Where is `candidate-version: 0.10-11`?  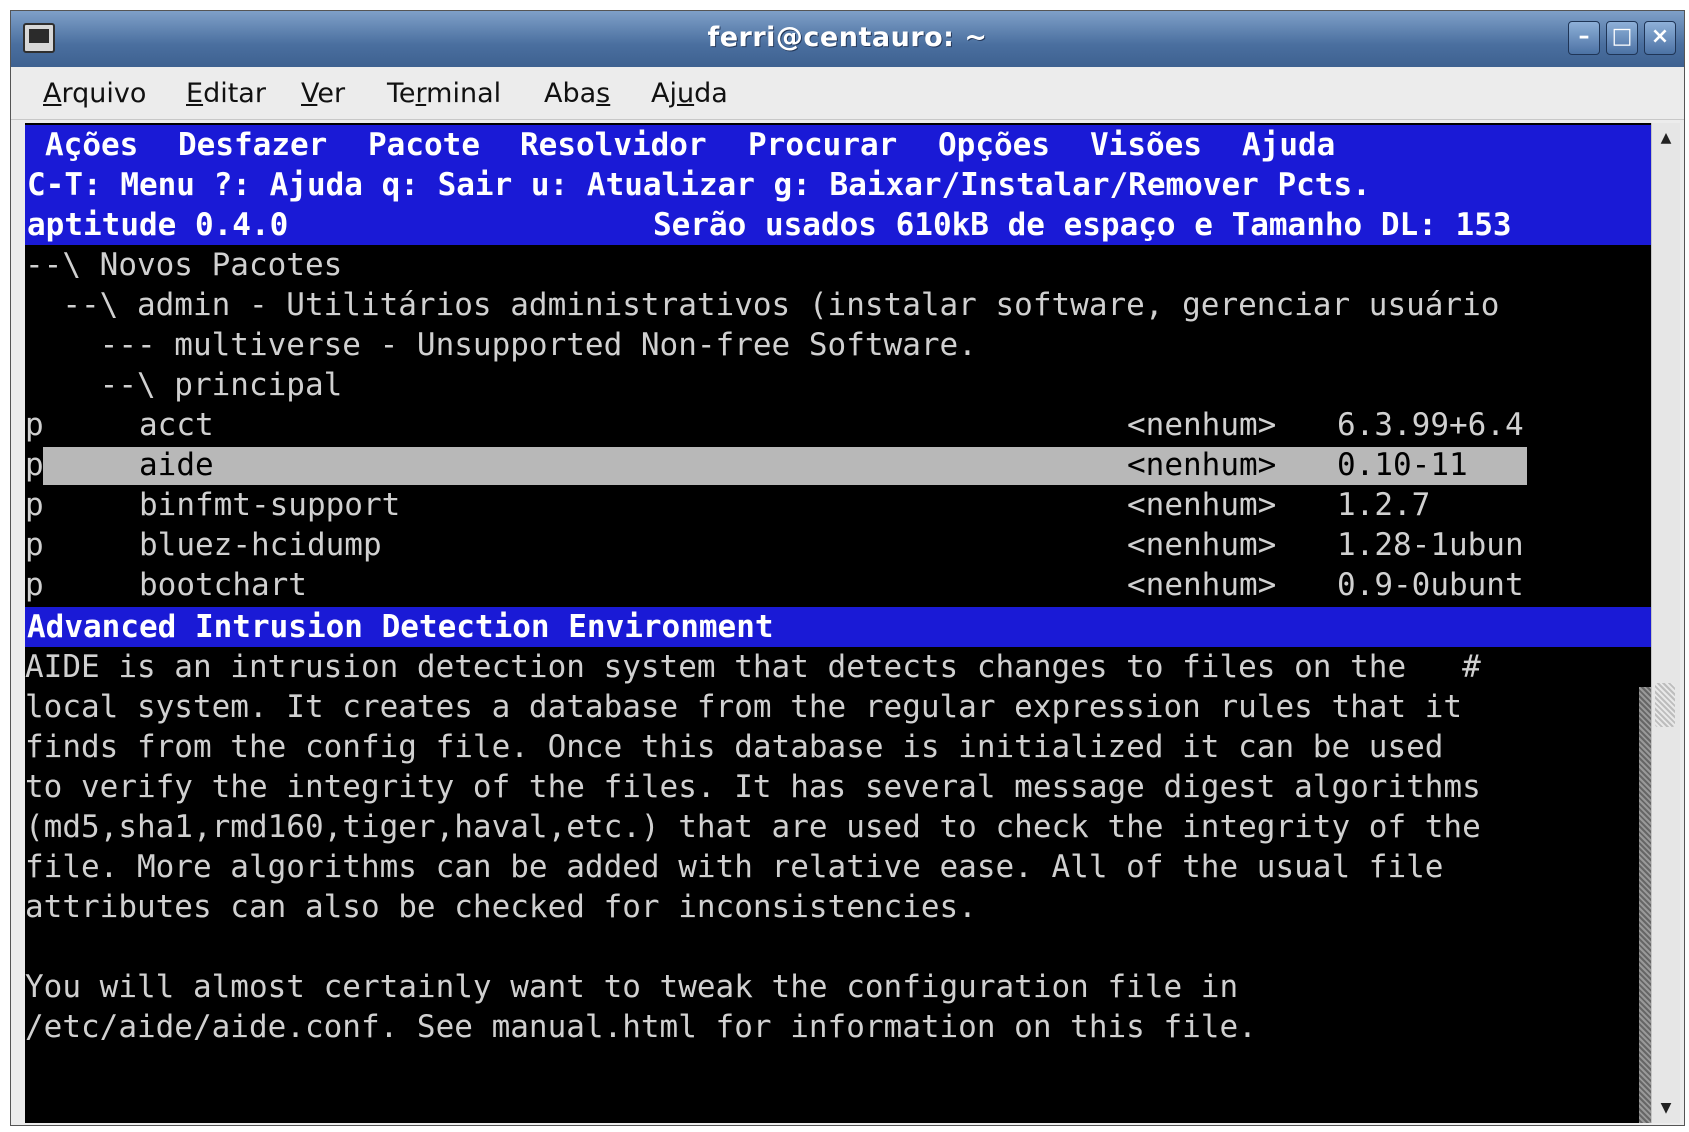 candidate-version: 0.10-11 is located at coordinates (1402, 465).